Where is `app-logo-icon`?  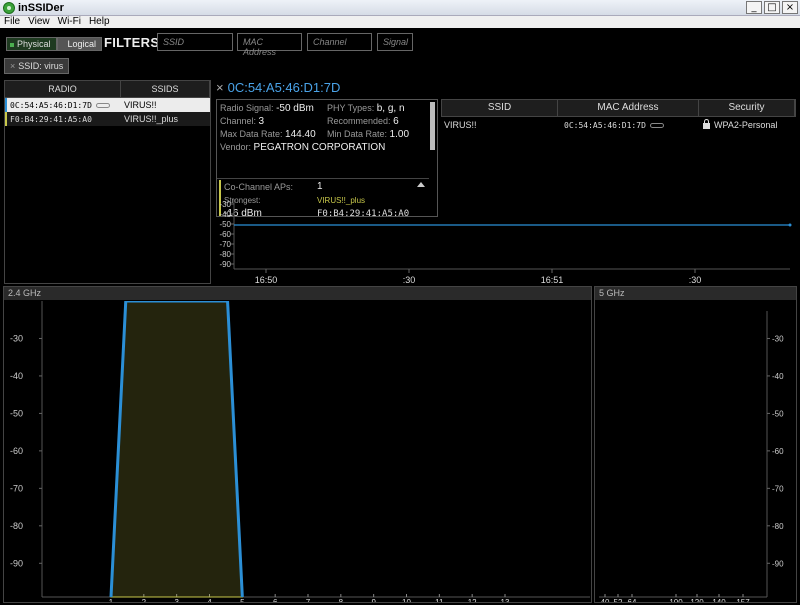 app-logo-icon is located at coordinates (9, 8).